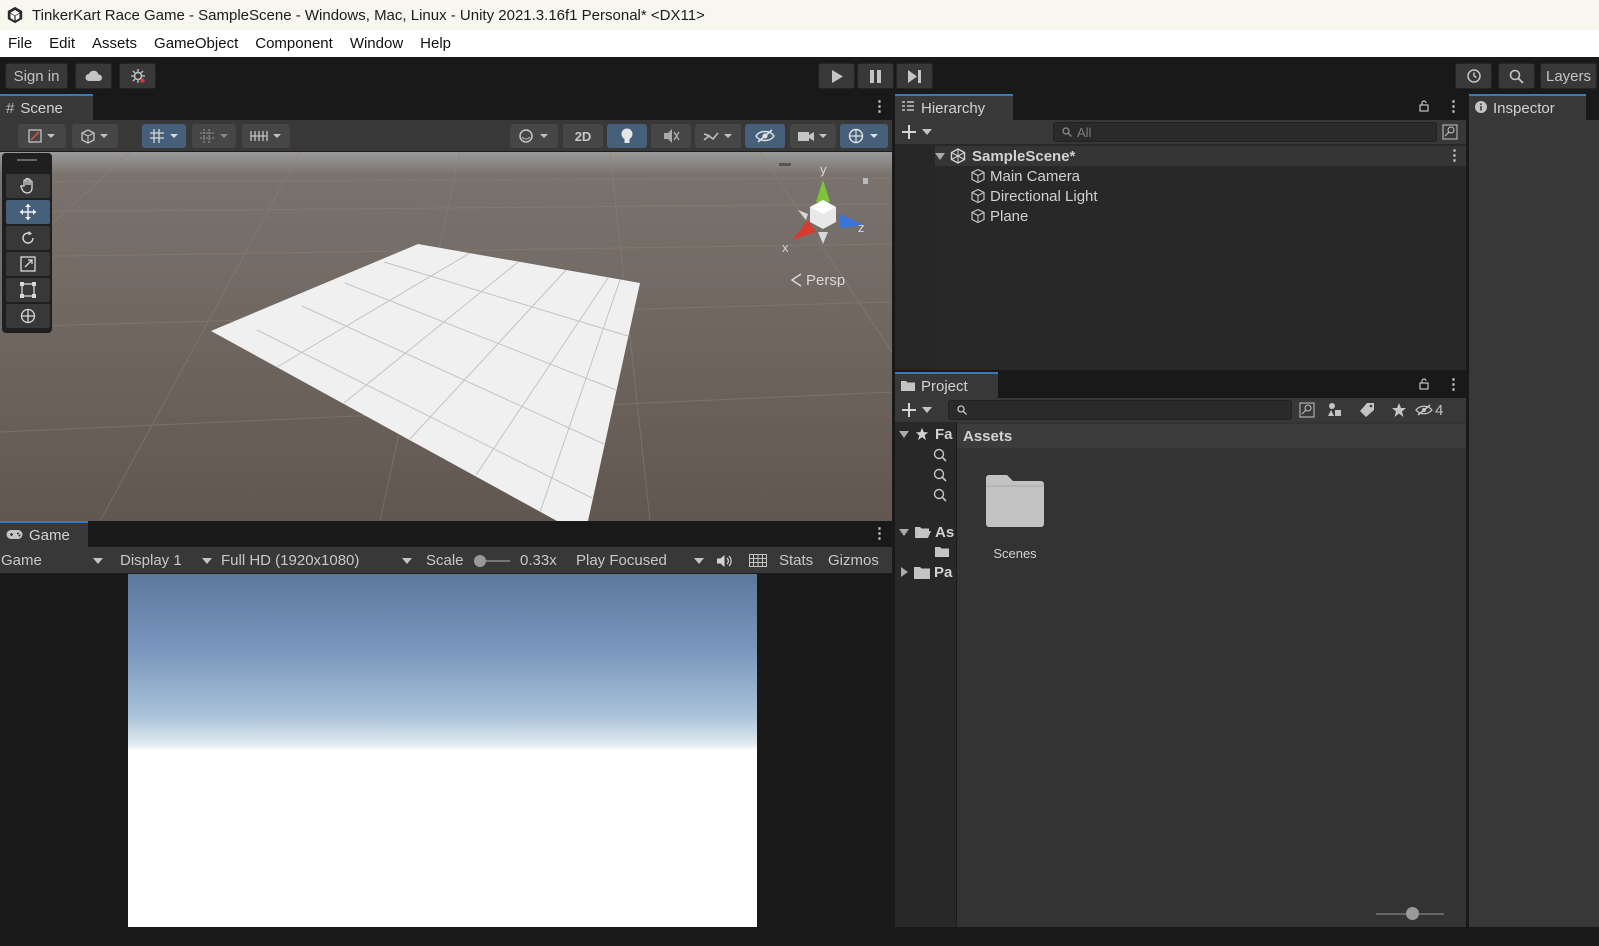  I want to click on scene-lighting-dropdown, so click(534, 136).